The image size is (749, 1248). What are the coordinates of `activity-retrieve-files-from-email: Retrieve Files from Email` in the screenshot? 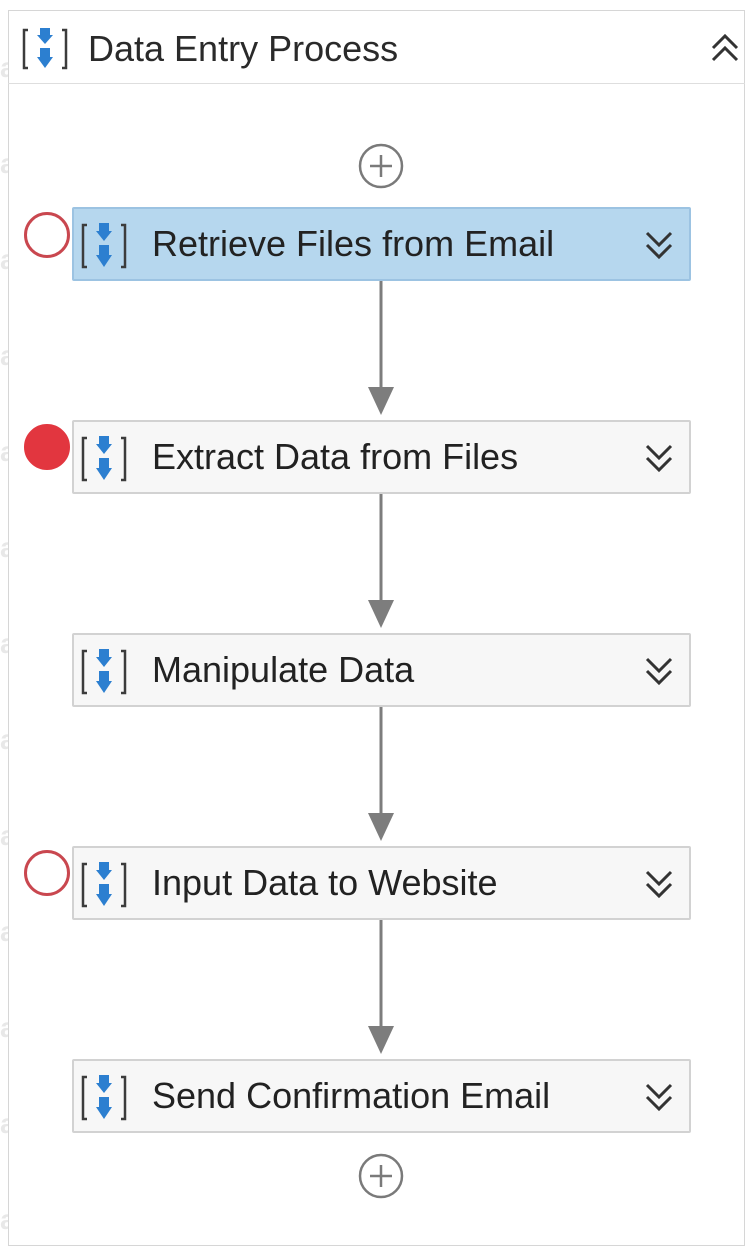 It's located at (381, 244).